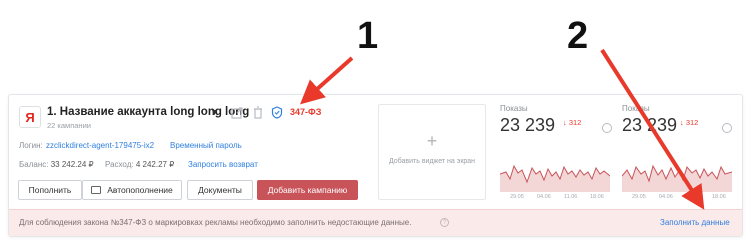  What do you see at coordinates (368, 36) in the screenshot?
I see `callout-number-1: 1` at bounding box center [368, 36].